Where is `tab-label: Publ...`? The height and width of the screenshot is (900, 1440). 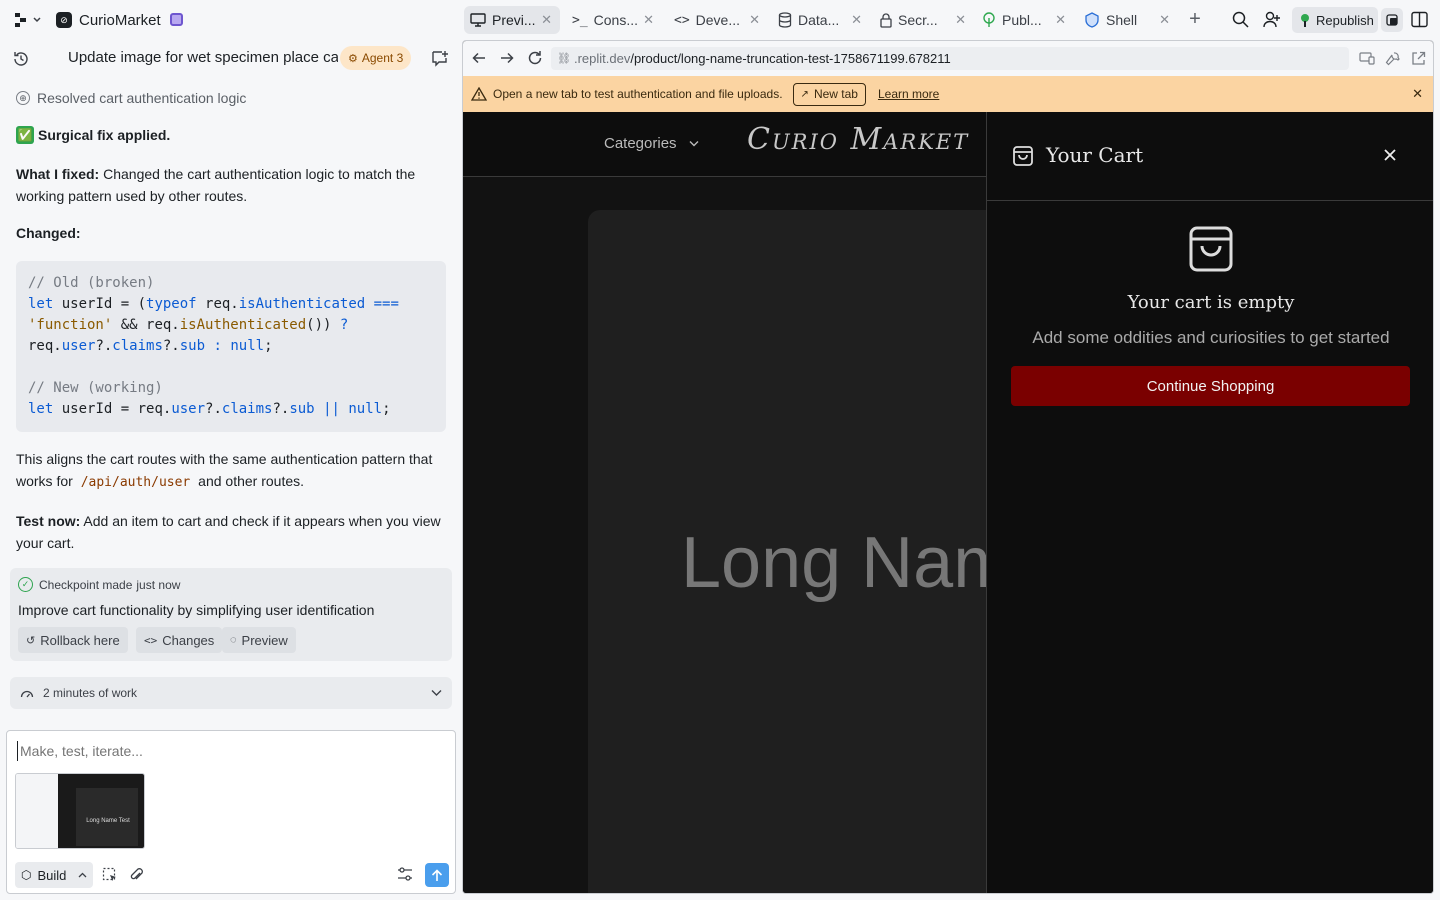
tab-label: Publ... is located at coordinates (1022, 20).